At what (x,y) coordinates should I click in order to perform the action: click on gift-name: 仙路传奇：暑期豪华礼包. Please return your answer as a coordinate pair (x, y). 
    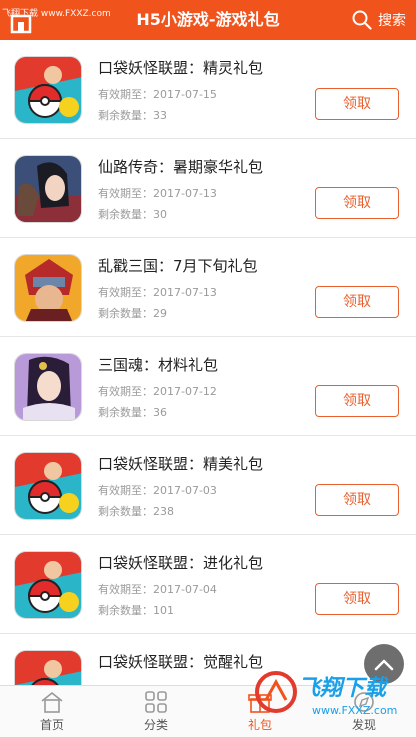
    Looking at the image, I should click on (181, 167).